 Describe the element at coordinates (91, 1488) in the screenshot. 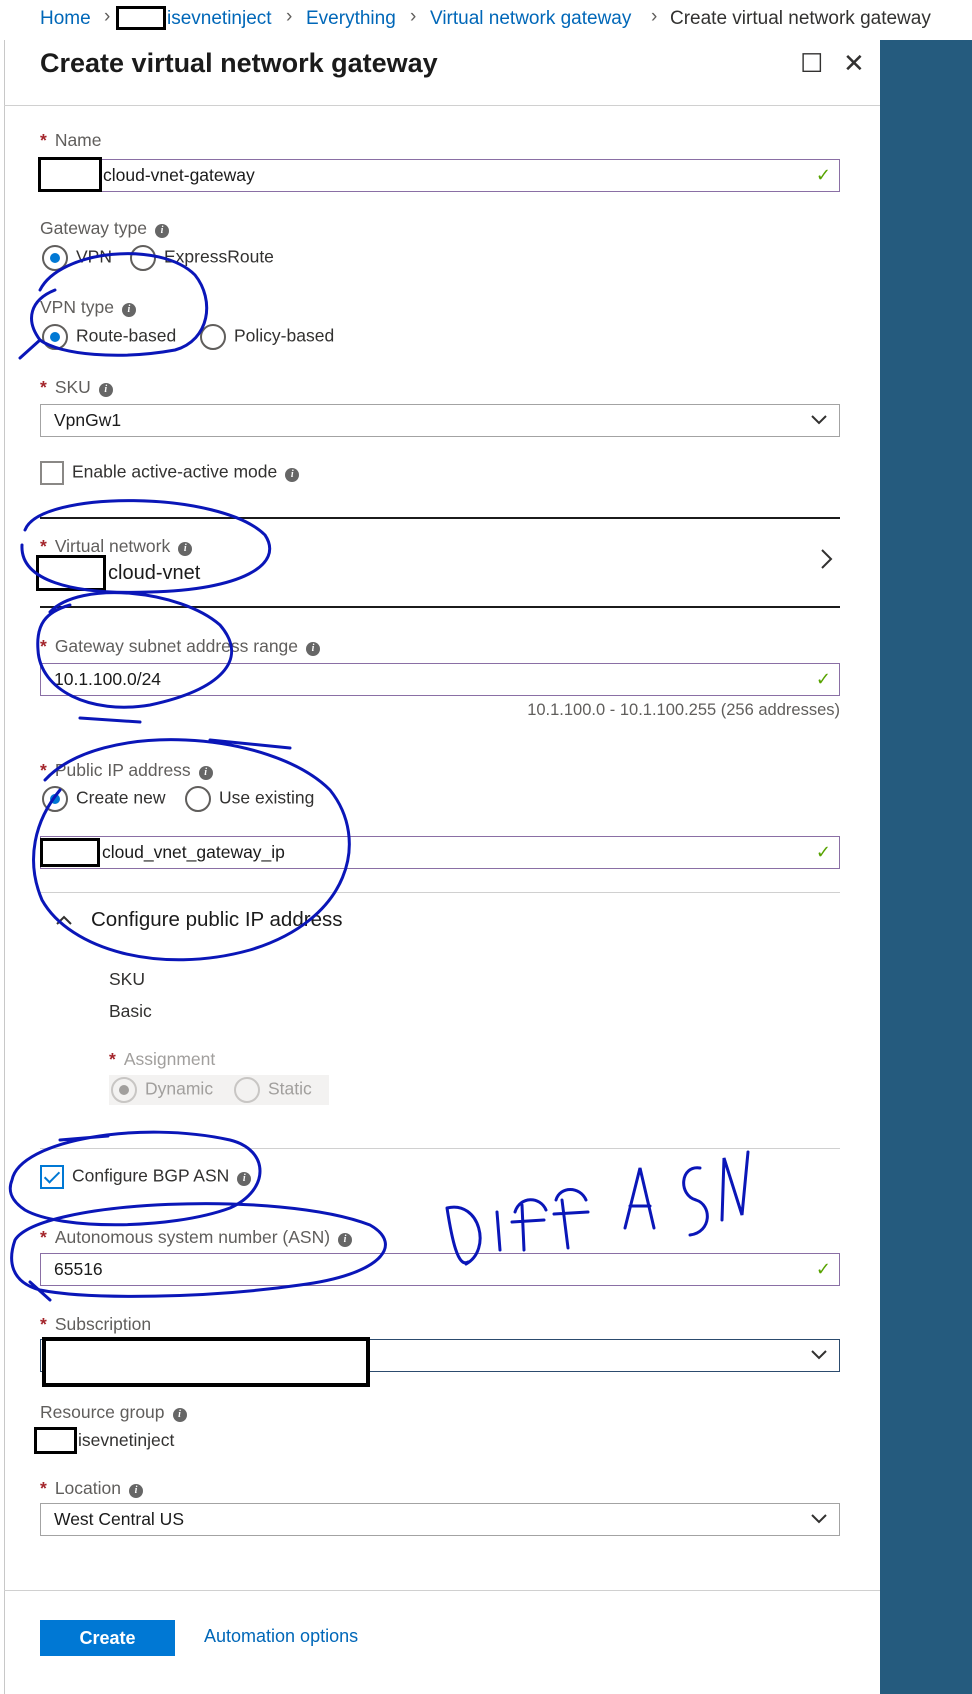

I see `location-label: * Location i` at that location.